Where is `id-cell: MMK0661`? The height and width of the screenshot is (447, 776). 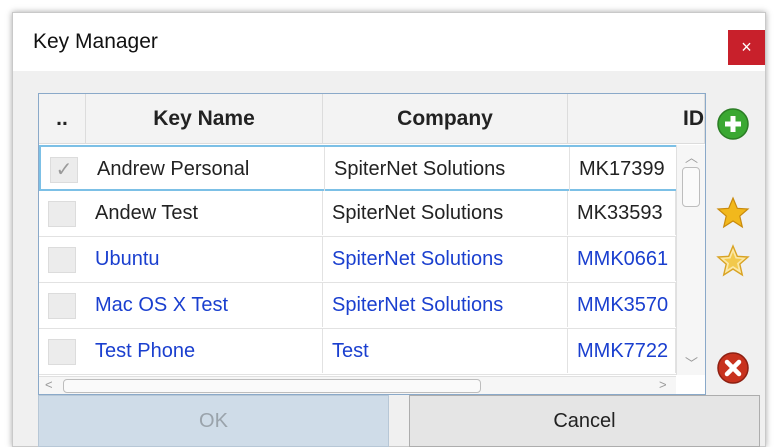 id-cell: MMK0661 is located at coordinates (622, 259).